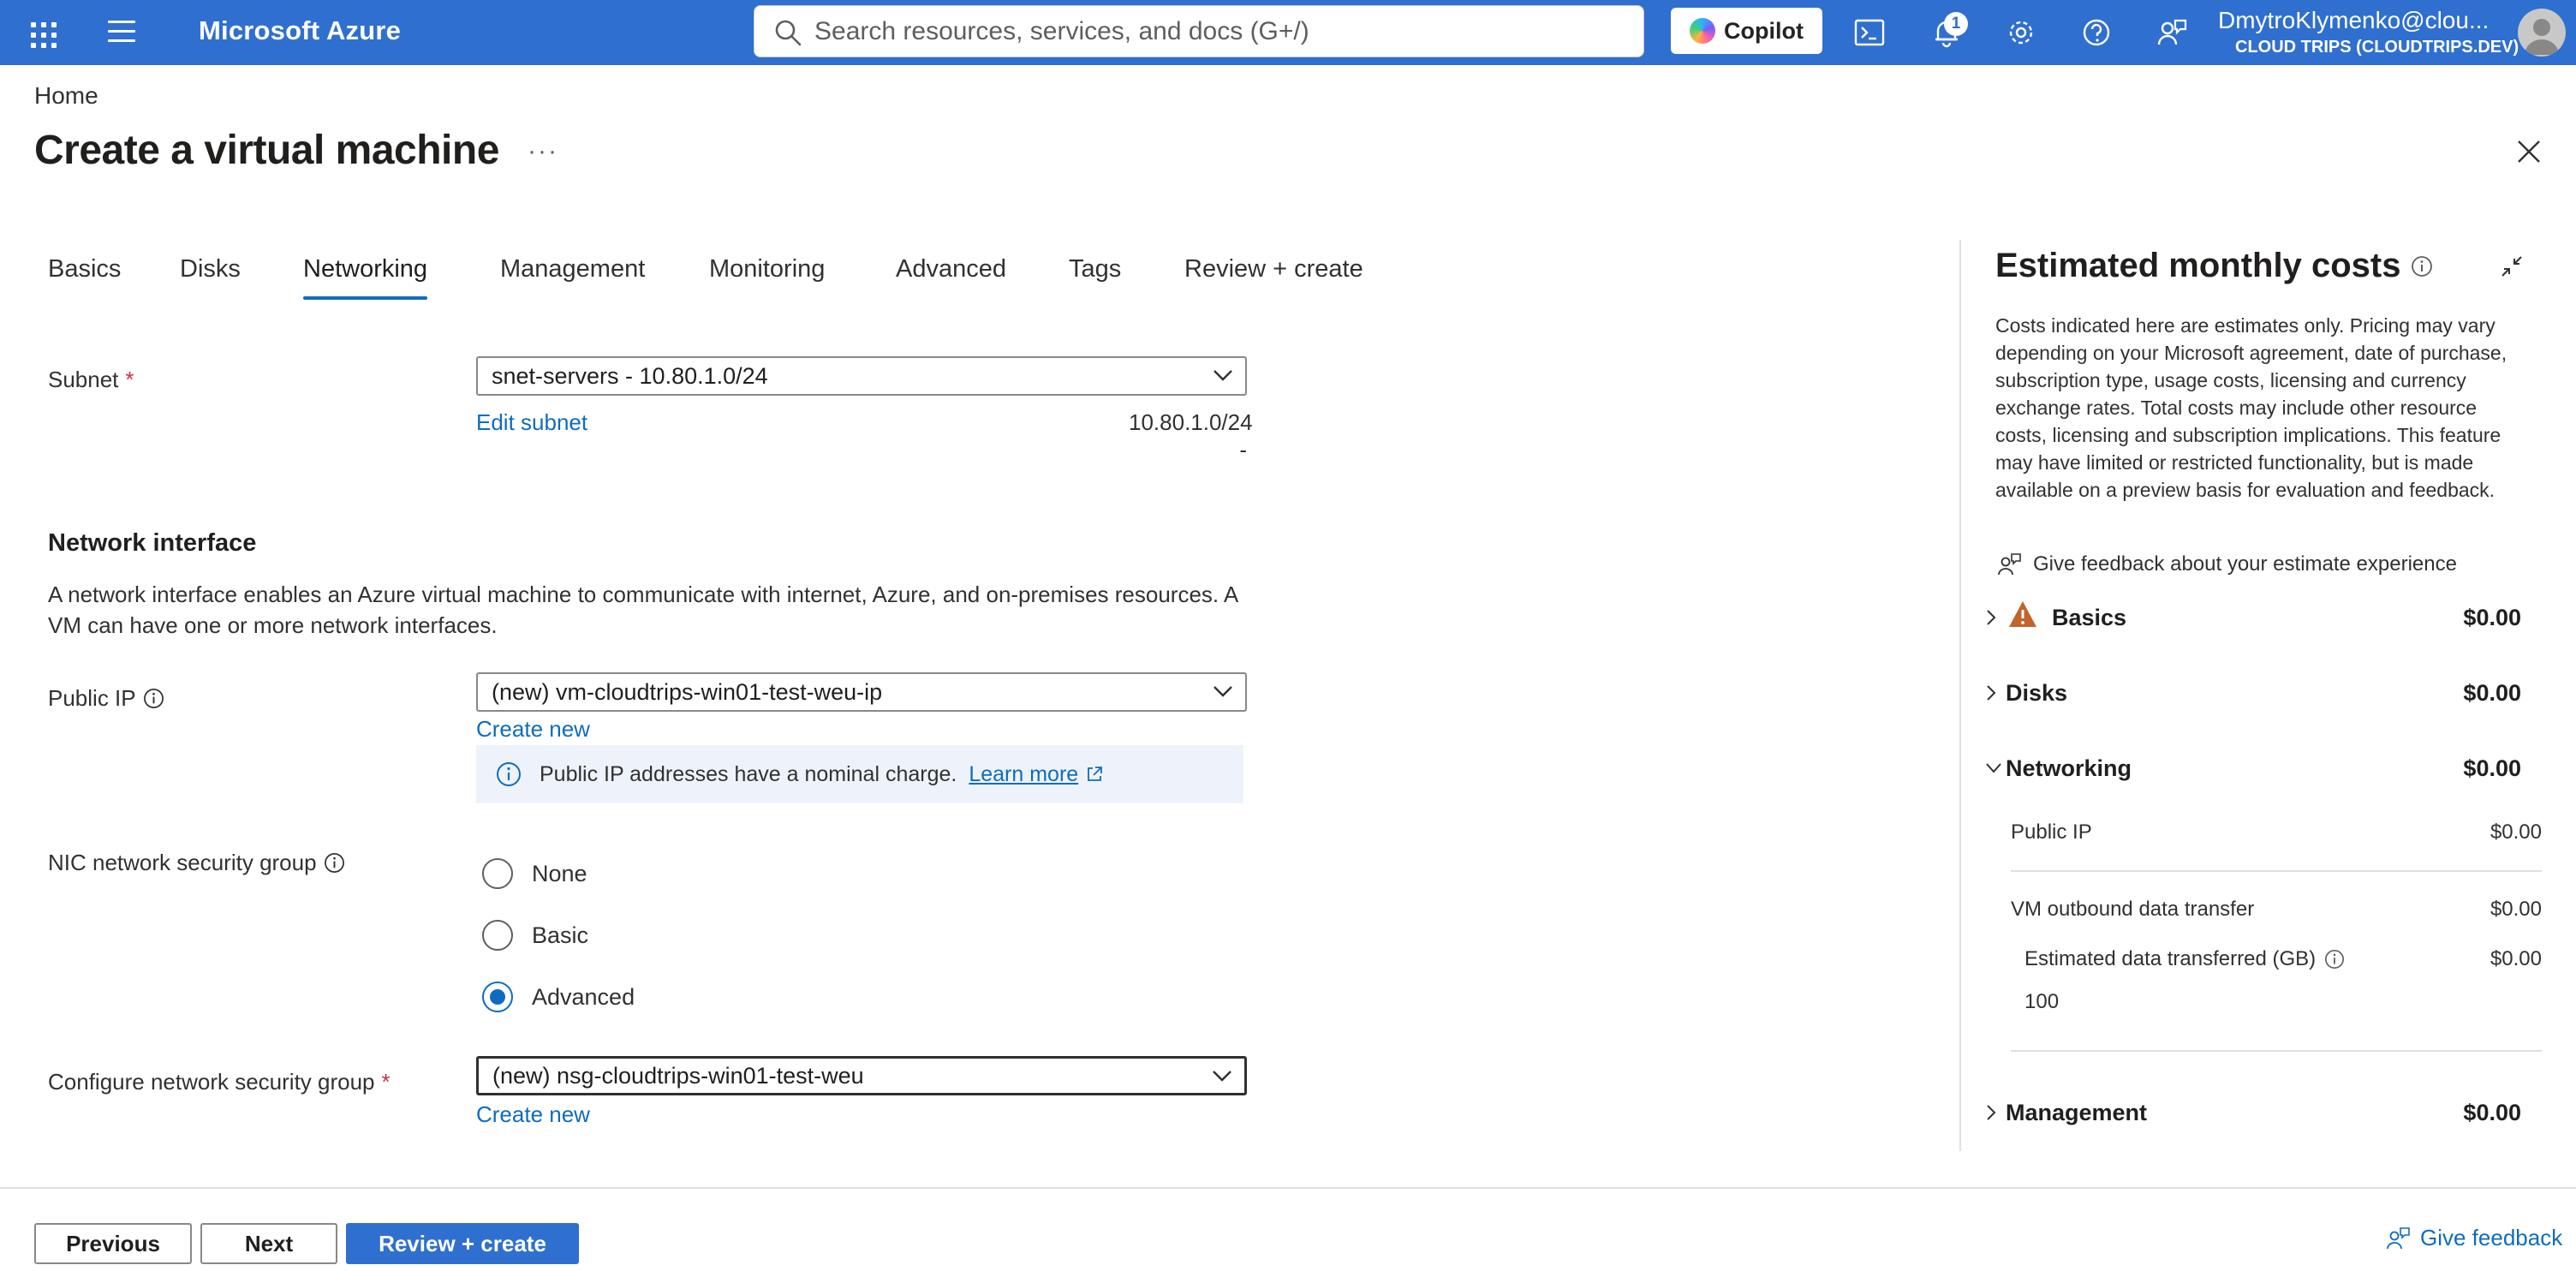 Image resolution: width=2576 pixels, height=1271 pixels. Describe the element at coordinates (2377, 47) in the screenshot. I see `account-directory: CLOUD TRIPS (CLOUDTRIPS.DEV)` at that location.